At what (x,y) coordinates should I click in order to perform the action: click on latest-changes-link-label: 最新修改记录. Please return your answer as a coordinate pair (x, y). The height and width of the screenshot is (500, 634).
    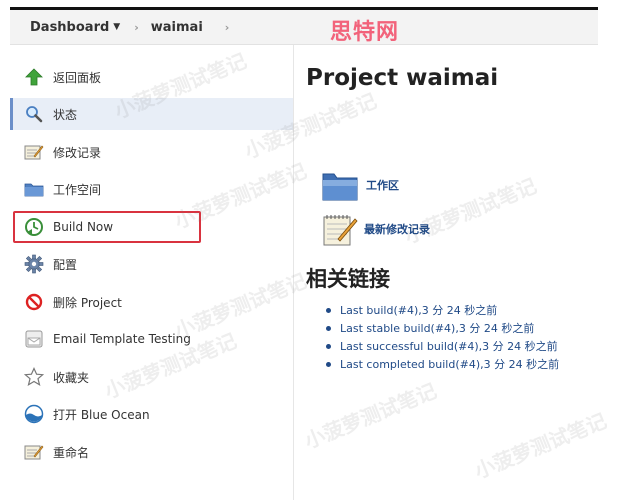
    Looking at the image, I should click on (397, 229).